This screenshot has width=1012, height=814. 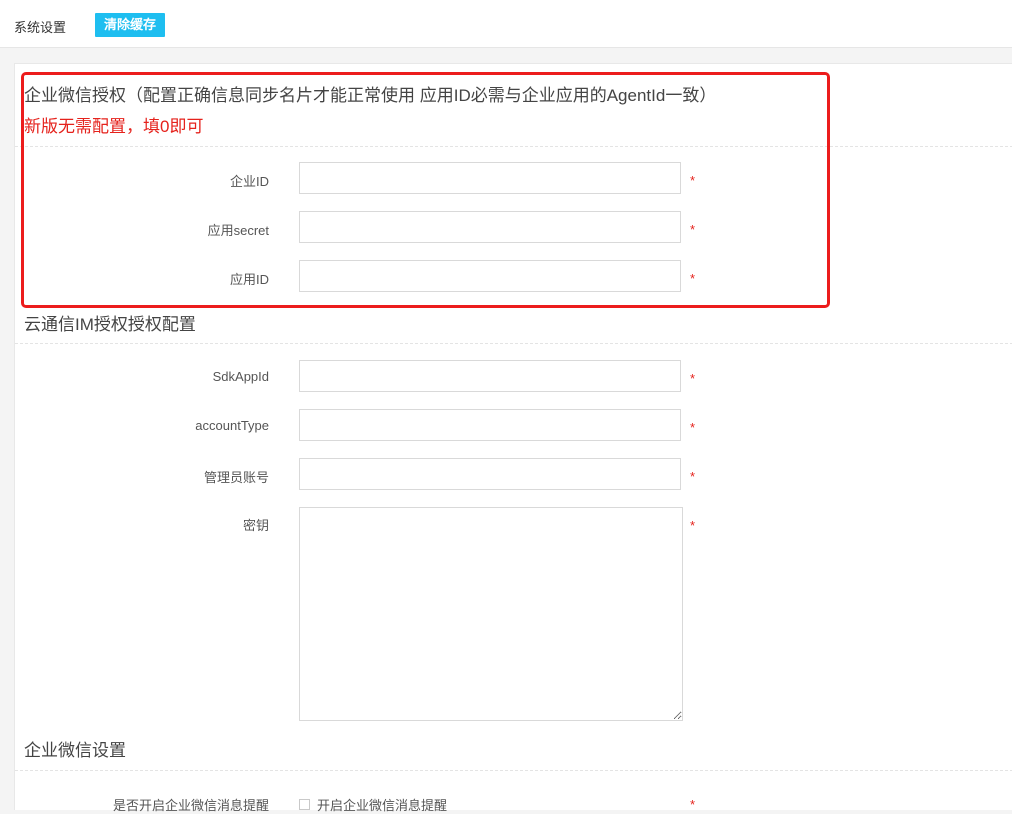 What do you see at coordinates (40, 27) in the screenshot?
I see `page-title: 系统设置` at bounding box center [40, 27].